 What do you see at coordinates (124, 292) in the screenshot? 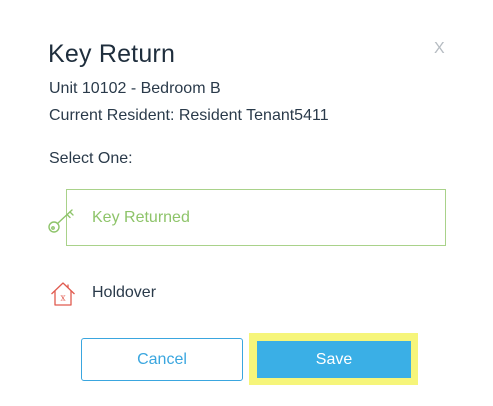
I see `option-holdover-label: Holdover` at bounding box center [124, 292].